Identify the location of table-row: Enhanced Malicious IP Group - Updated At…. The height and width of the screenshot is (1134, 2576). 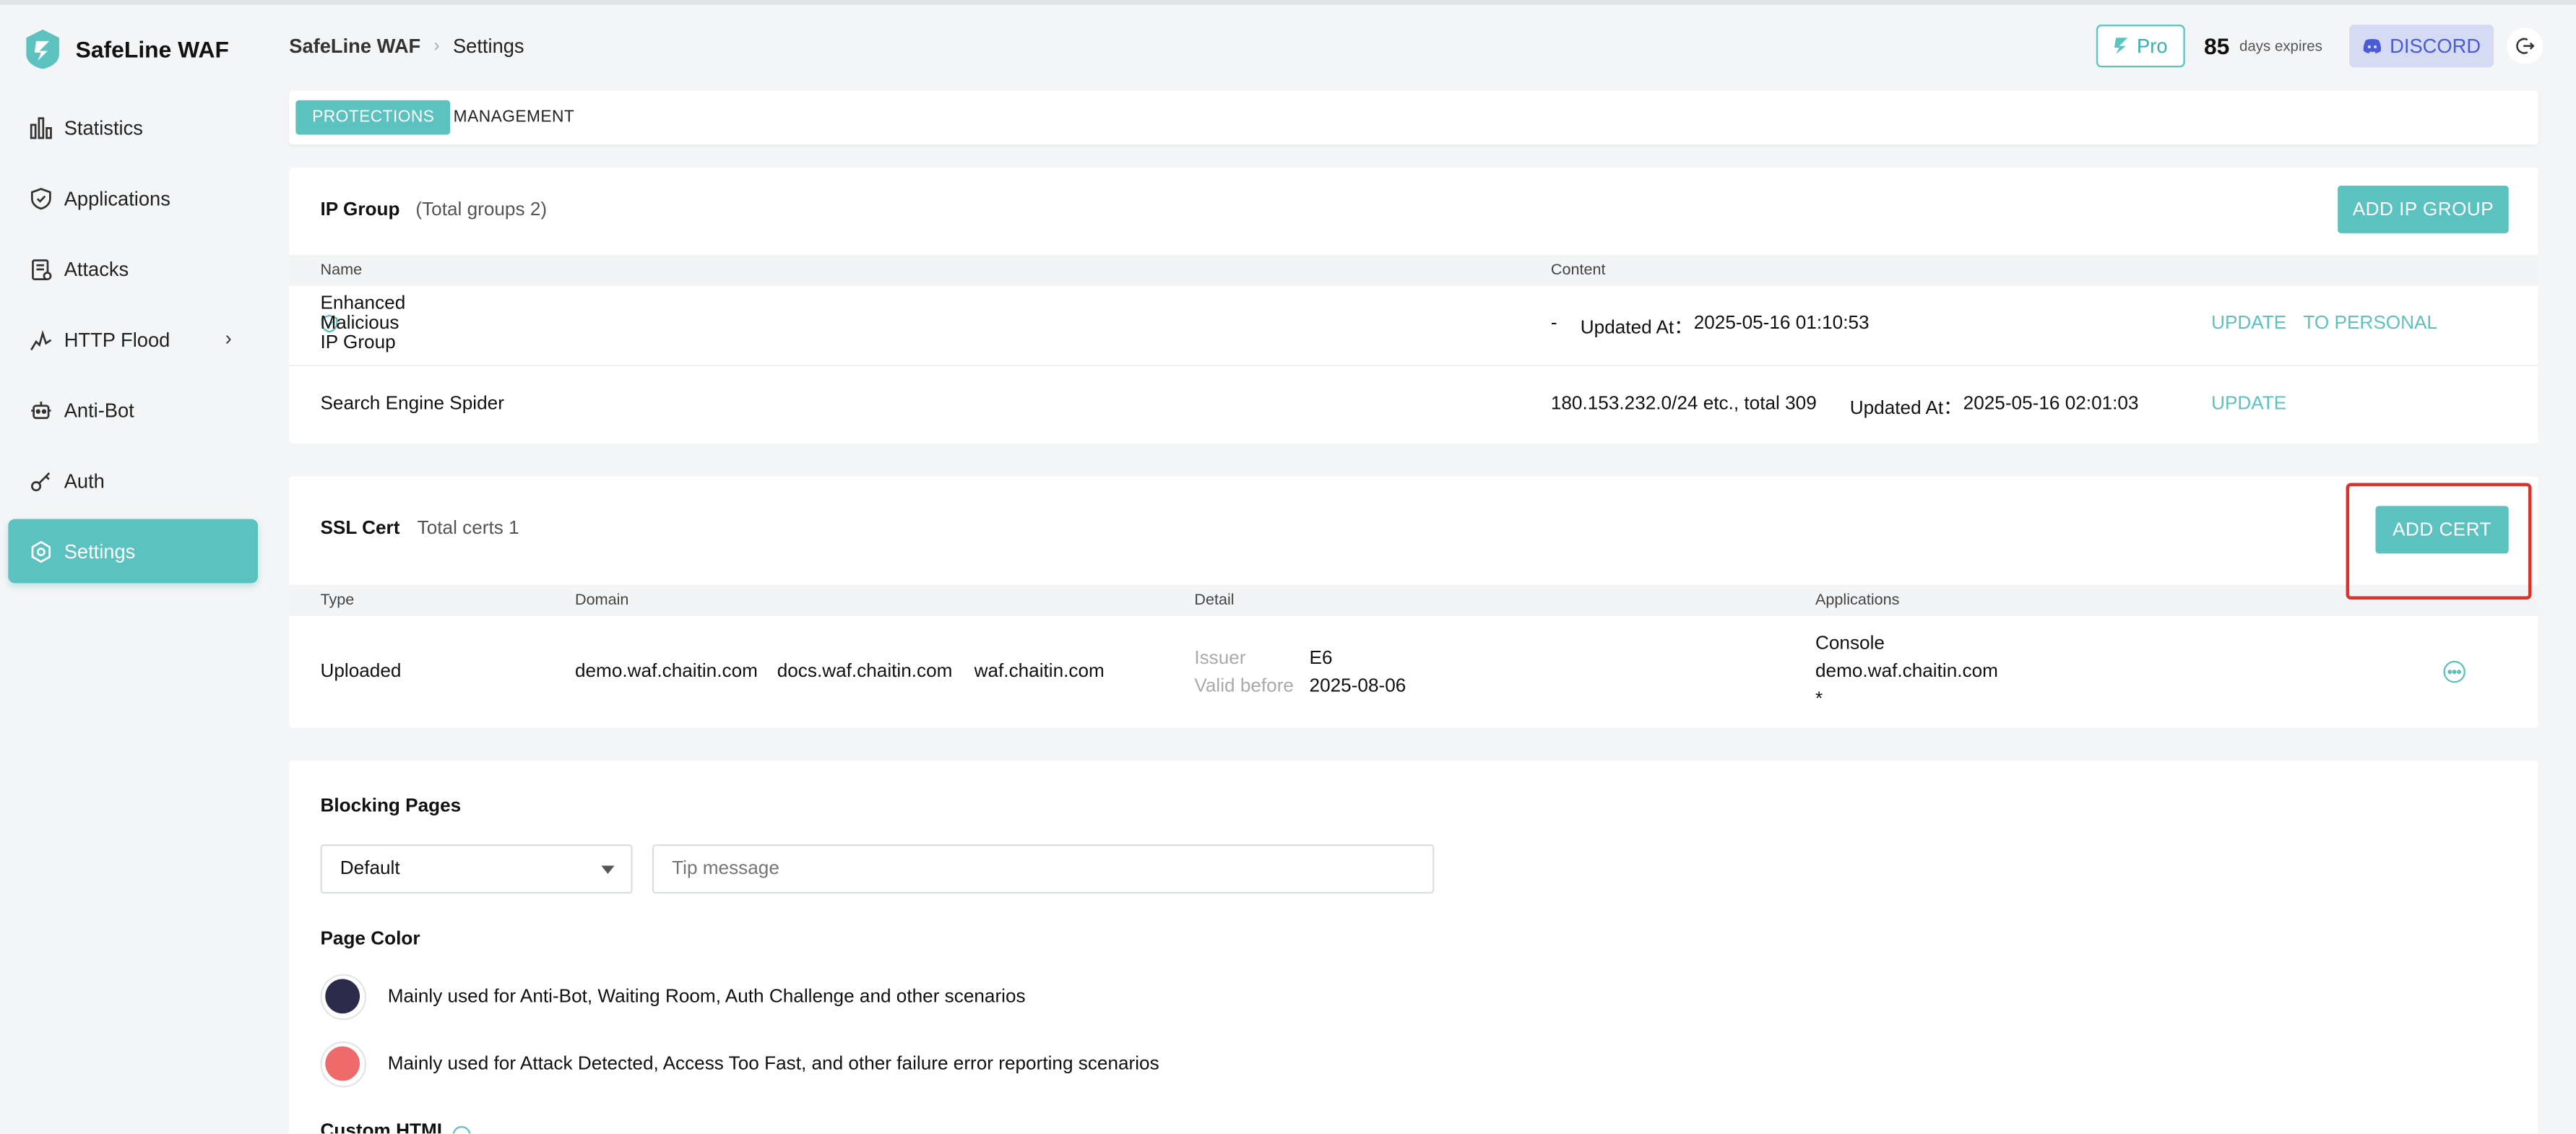
(1413, 325).